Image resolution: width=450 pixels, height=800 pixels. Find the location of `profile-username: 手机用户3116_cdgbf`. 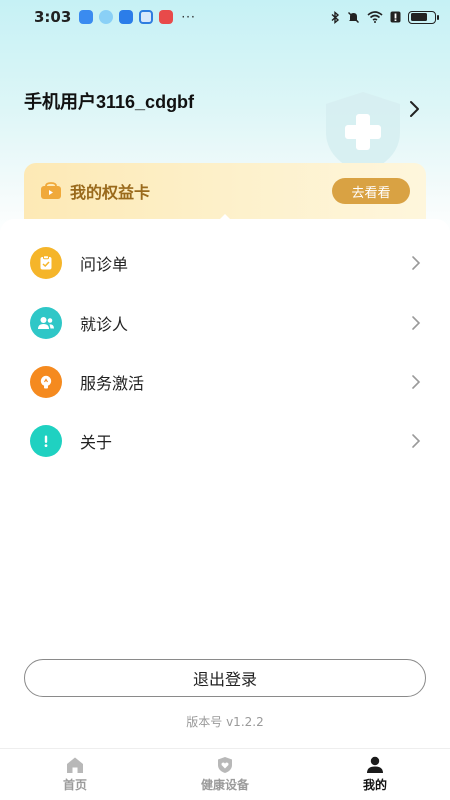

profile-username: 手机用户3116_cdgbf is located at coordinates (109, 101).